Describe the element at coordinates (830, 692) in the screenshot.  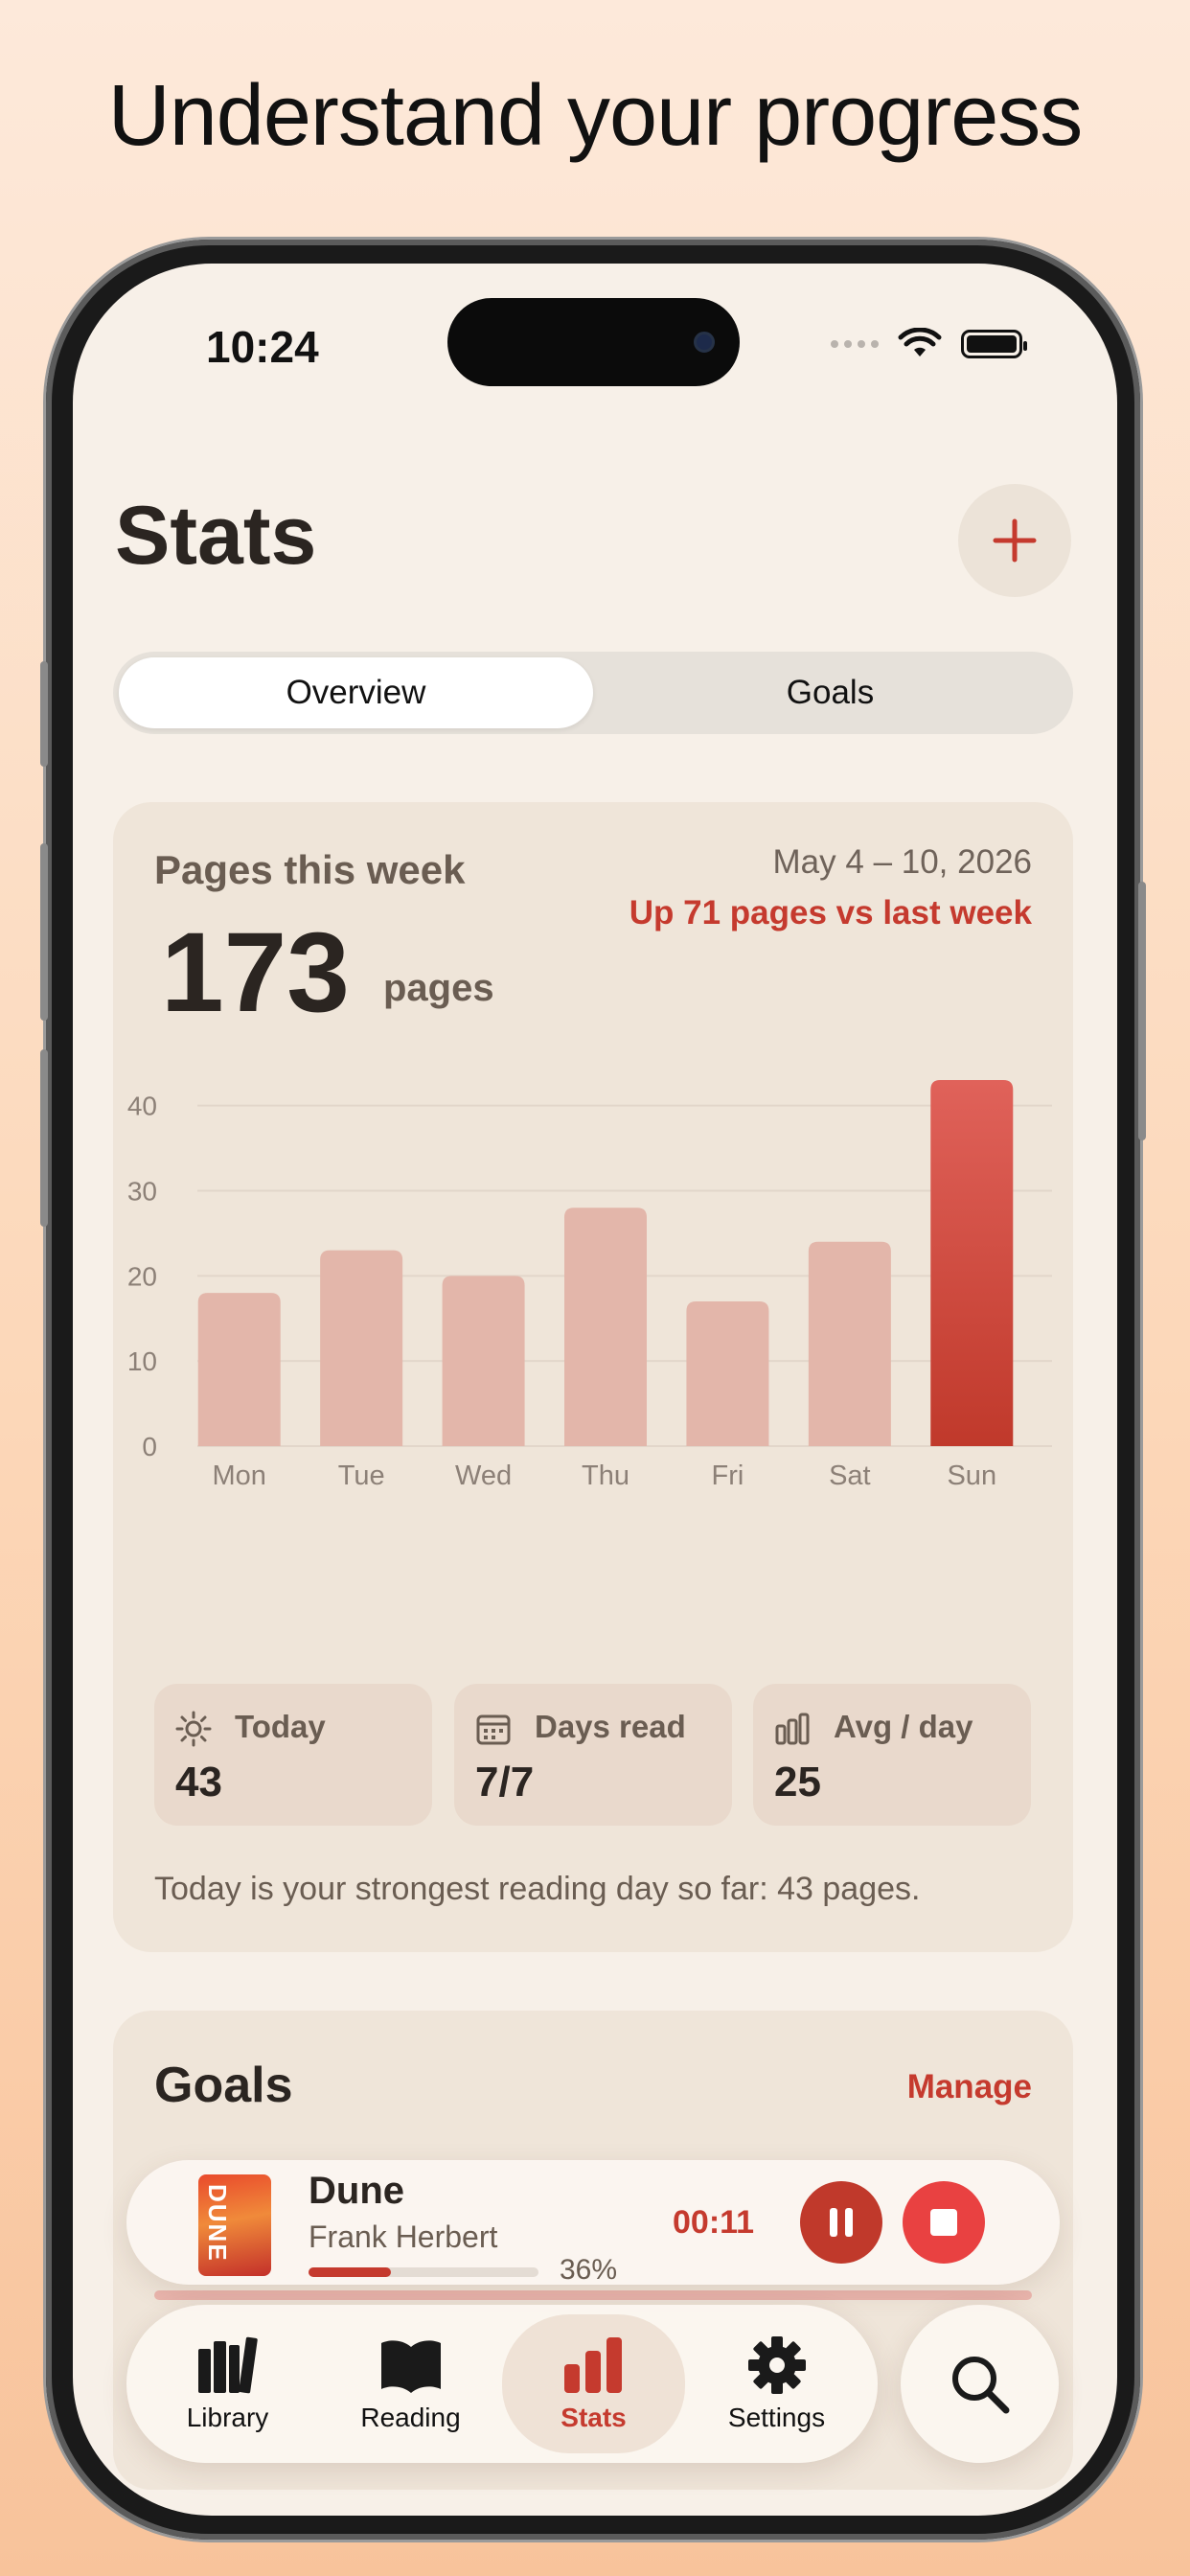
I see `tab-goals: Goals` at that location.